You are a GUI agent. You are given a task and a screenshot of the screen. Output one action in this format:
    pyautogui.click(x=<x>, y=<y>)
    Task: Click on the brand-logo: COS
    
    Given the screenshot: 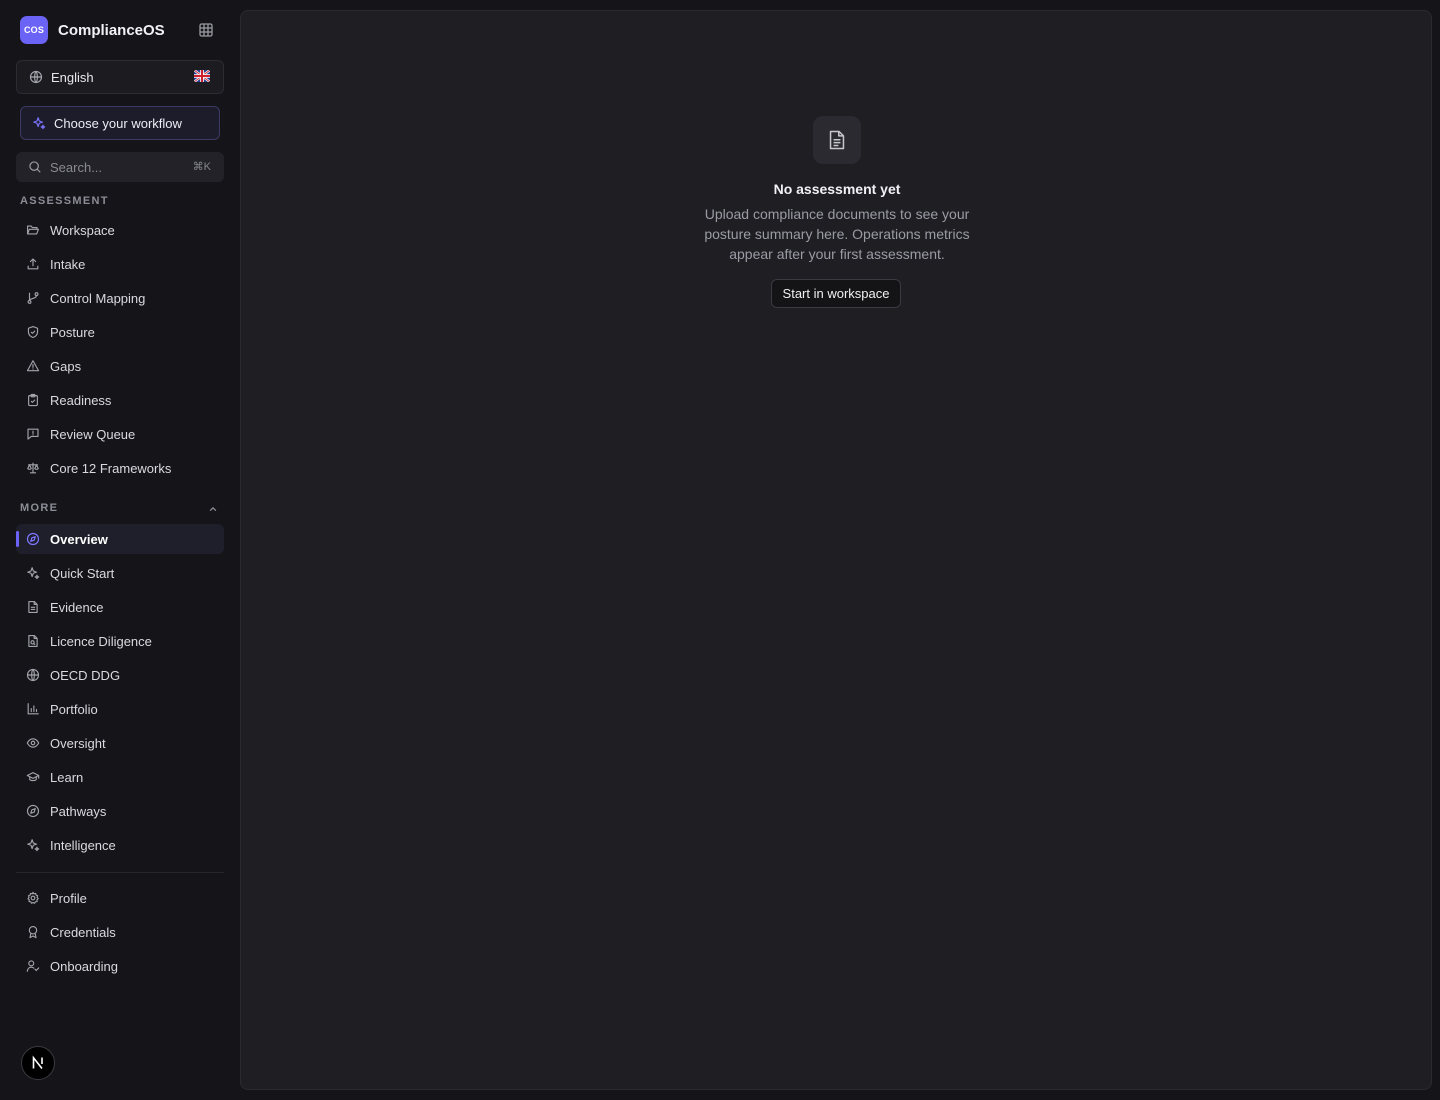 What is the action you would take?
    pyautogui.click(x=34, y=30)
    